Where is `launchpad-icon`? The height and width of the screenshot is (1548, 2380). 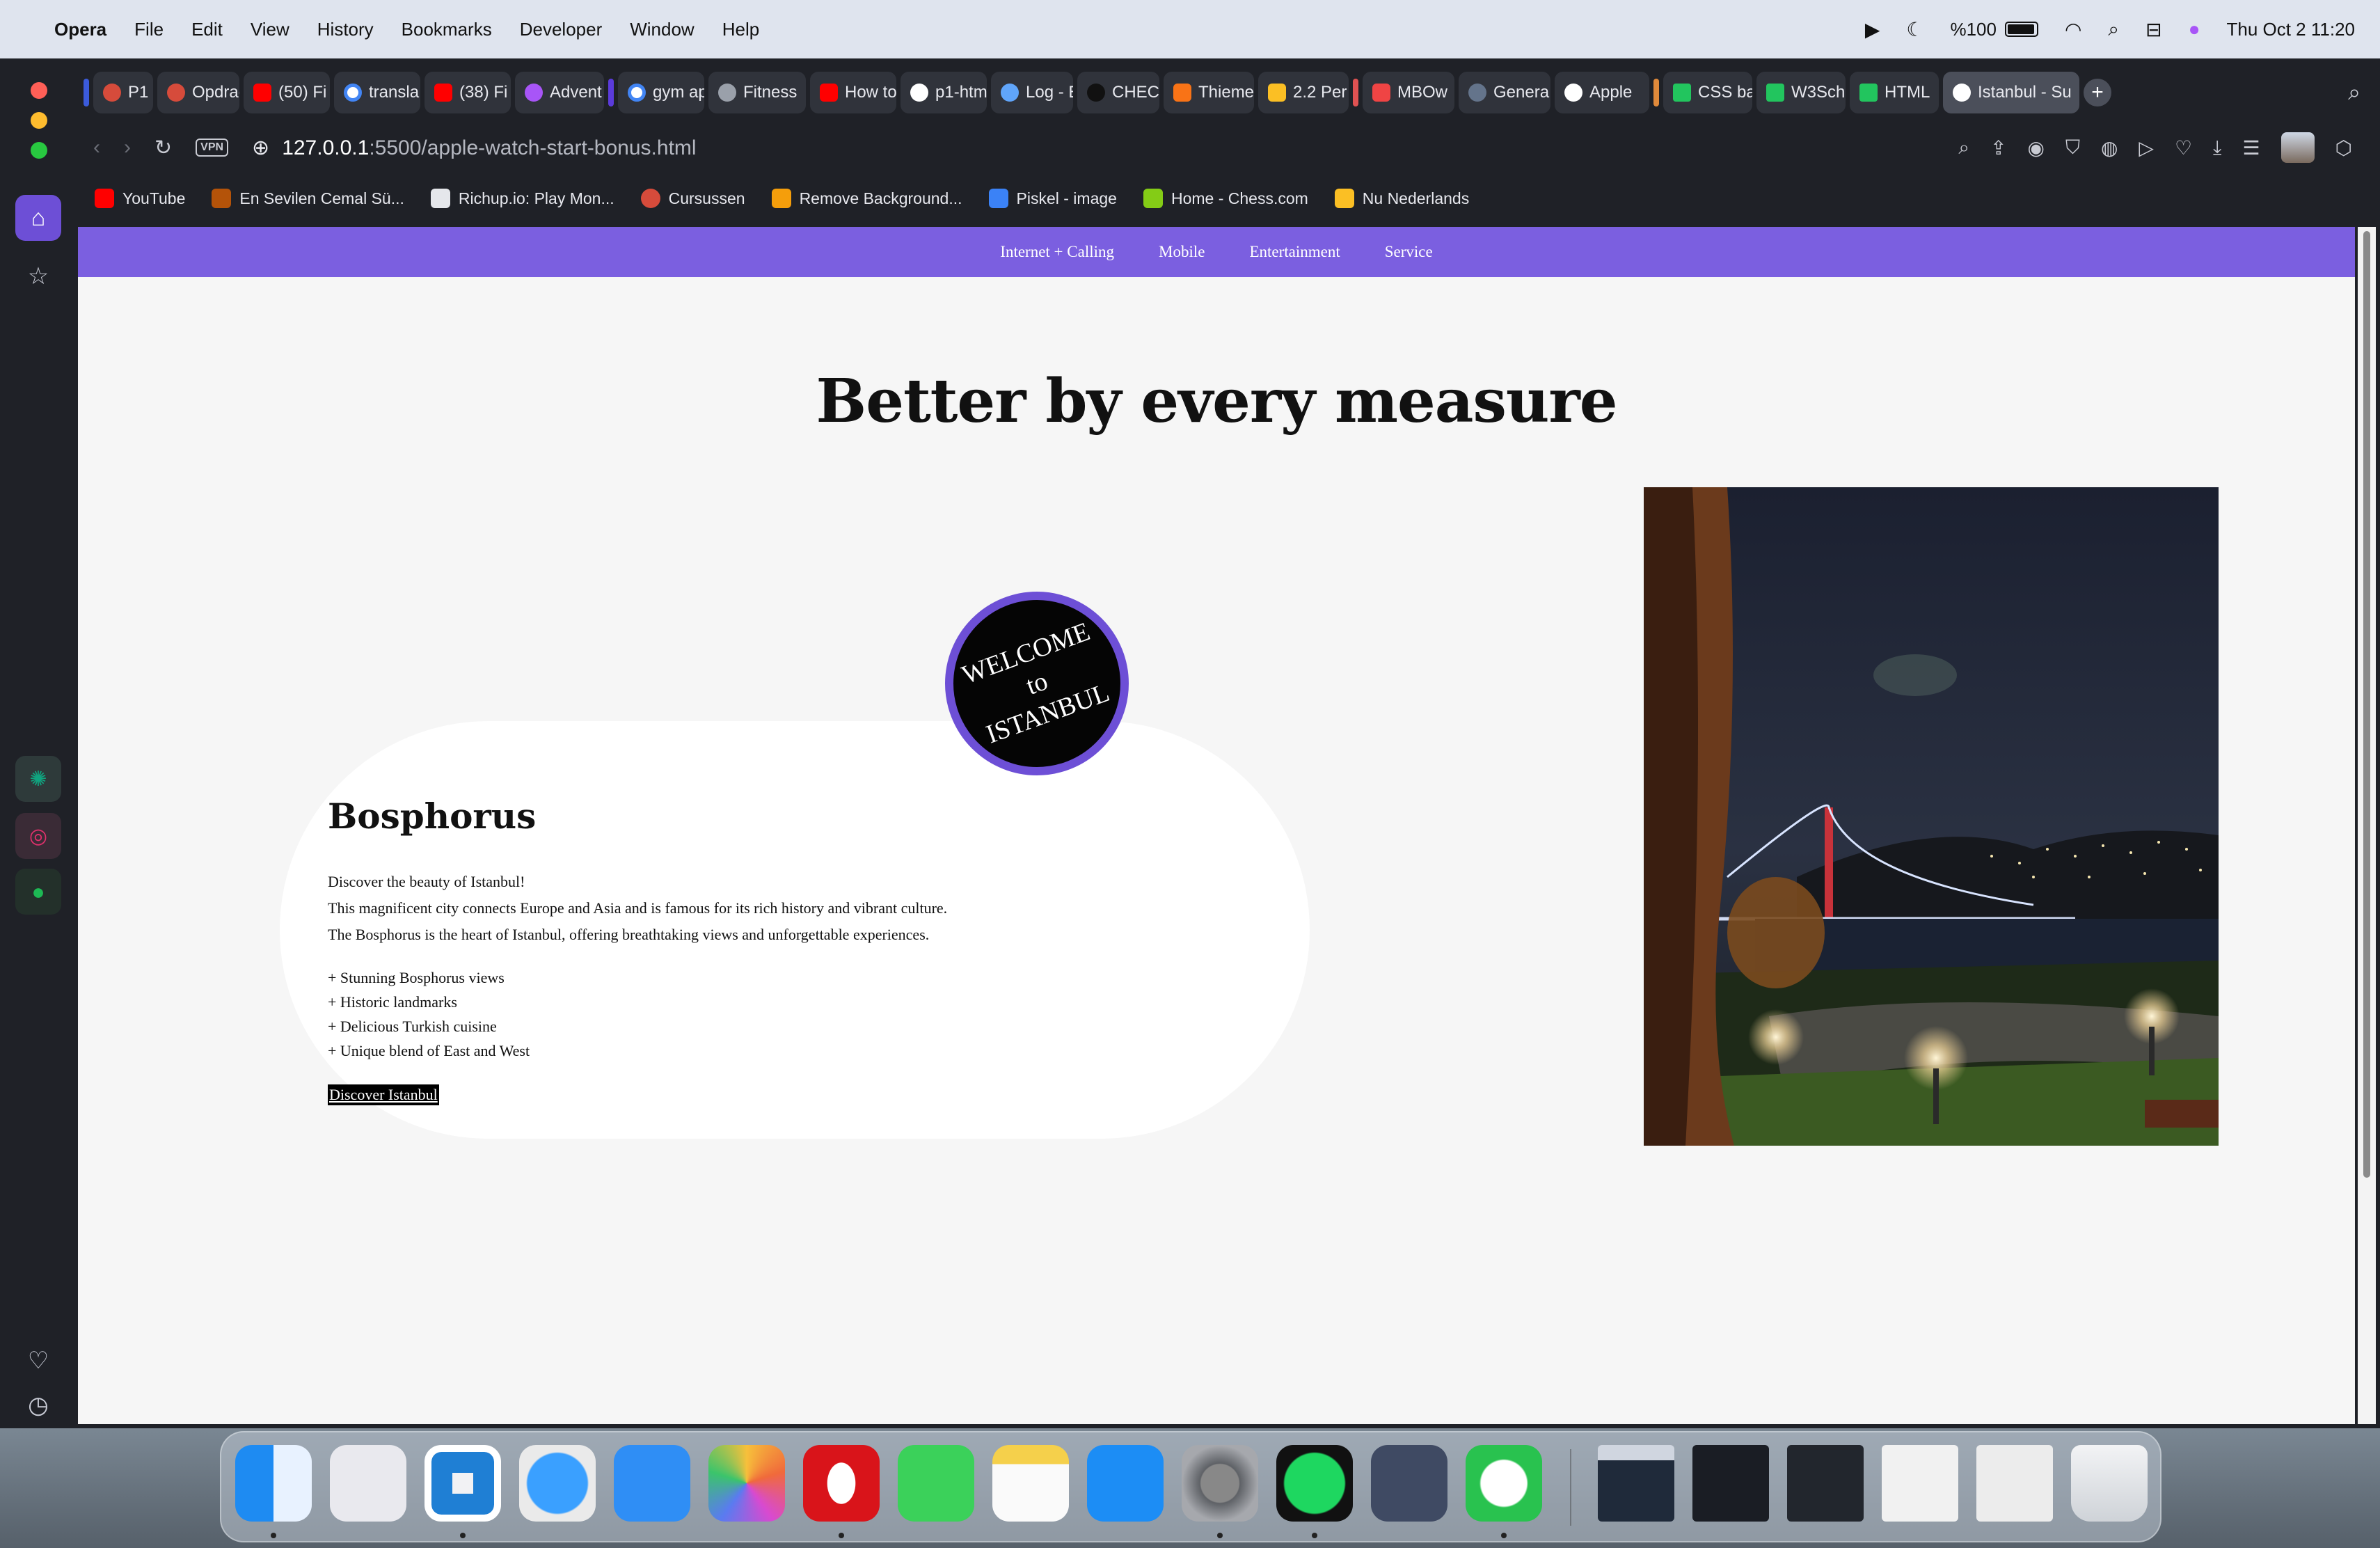 launchpad-icon is located at coordinates (368, 1483).